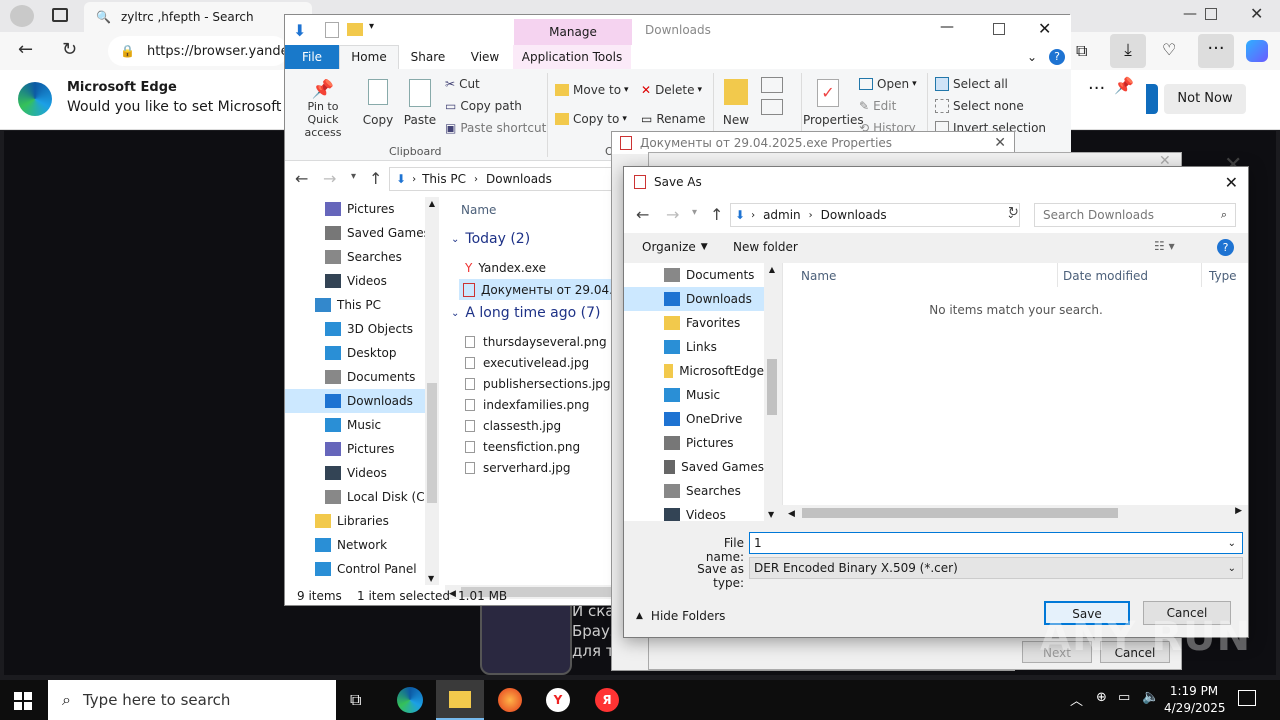 The width and height of the screenshot is (1280, 720). Describe the element at coordinates (694, 443) in the screenshot. I see `tree-item: Pictures` at that location.